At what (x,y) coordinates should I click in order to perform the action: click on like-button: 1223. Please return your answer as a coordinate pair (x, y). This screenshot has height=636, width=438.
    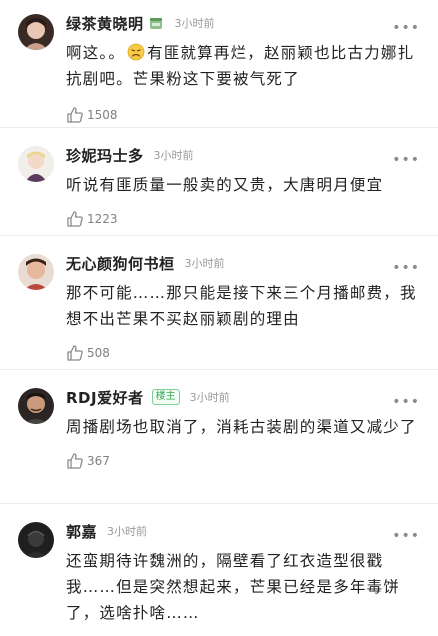
    Looking at the image, I should click on (244, 219).